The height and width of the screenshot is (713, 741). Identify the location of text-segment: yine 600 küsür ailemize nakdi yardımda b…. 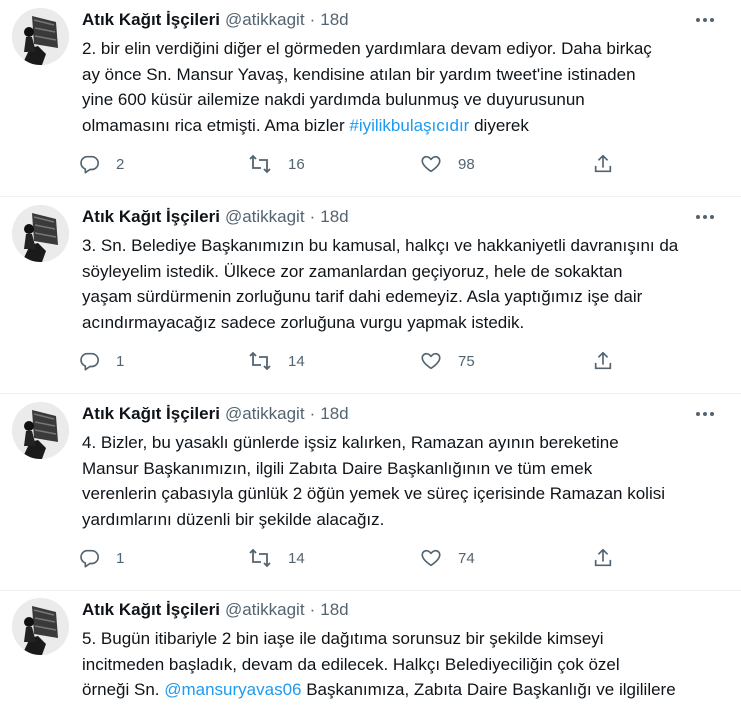
(333, 99).